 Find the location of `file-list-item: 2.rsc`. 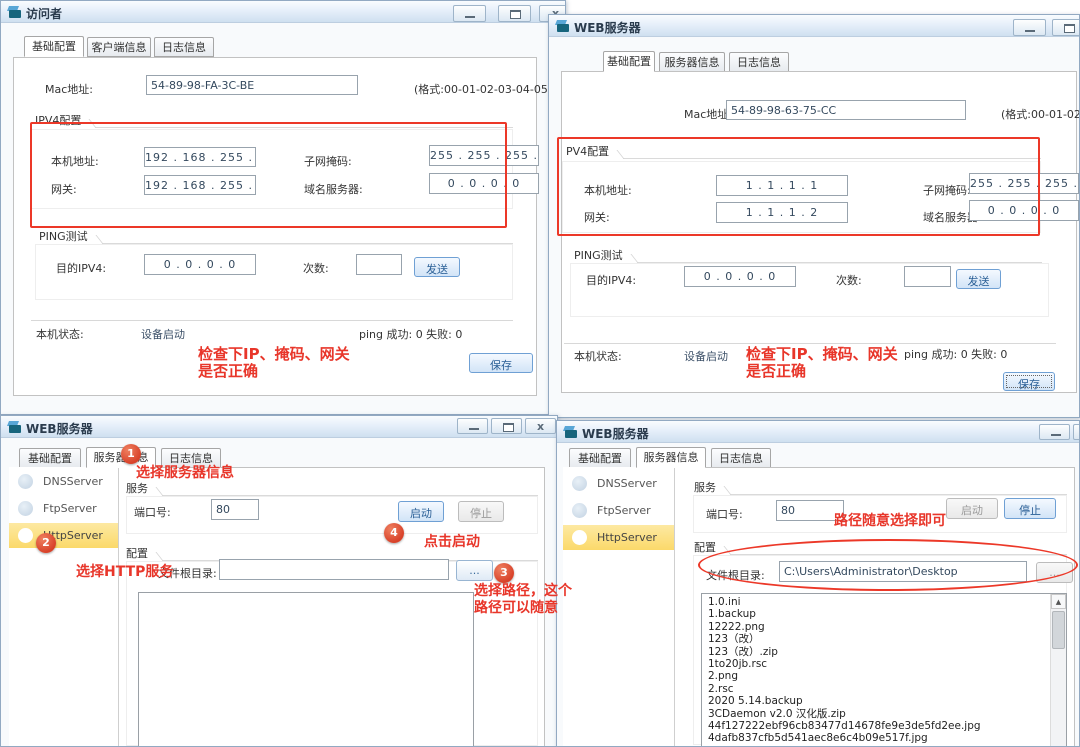

file-list-item: 2.rsc is located at coordinates (887, 689).